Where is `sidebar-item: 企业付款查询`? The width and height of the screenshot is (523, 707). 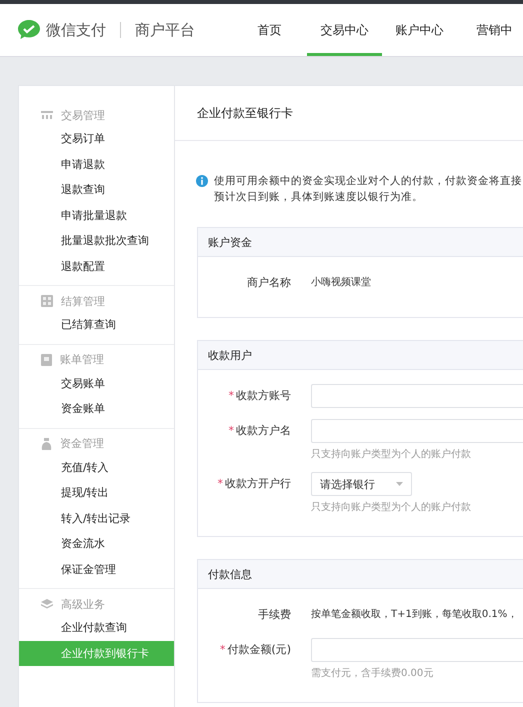
sidebar-item: 企业付款查询 is located at coordinates (96, 627).